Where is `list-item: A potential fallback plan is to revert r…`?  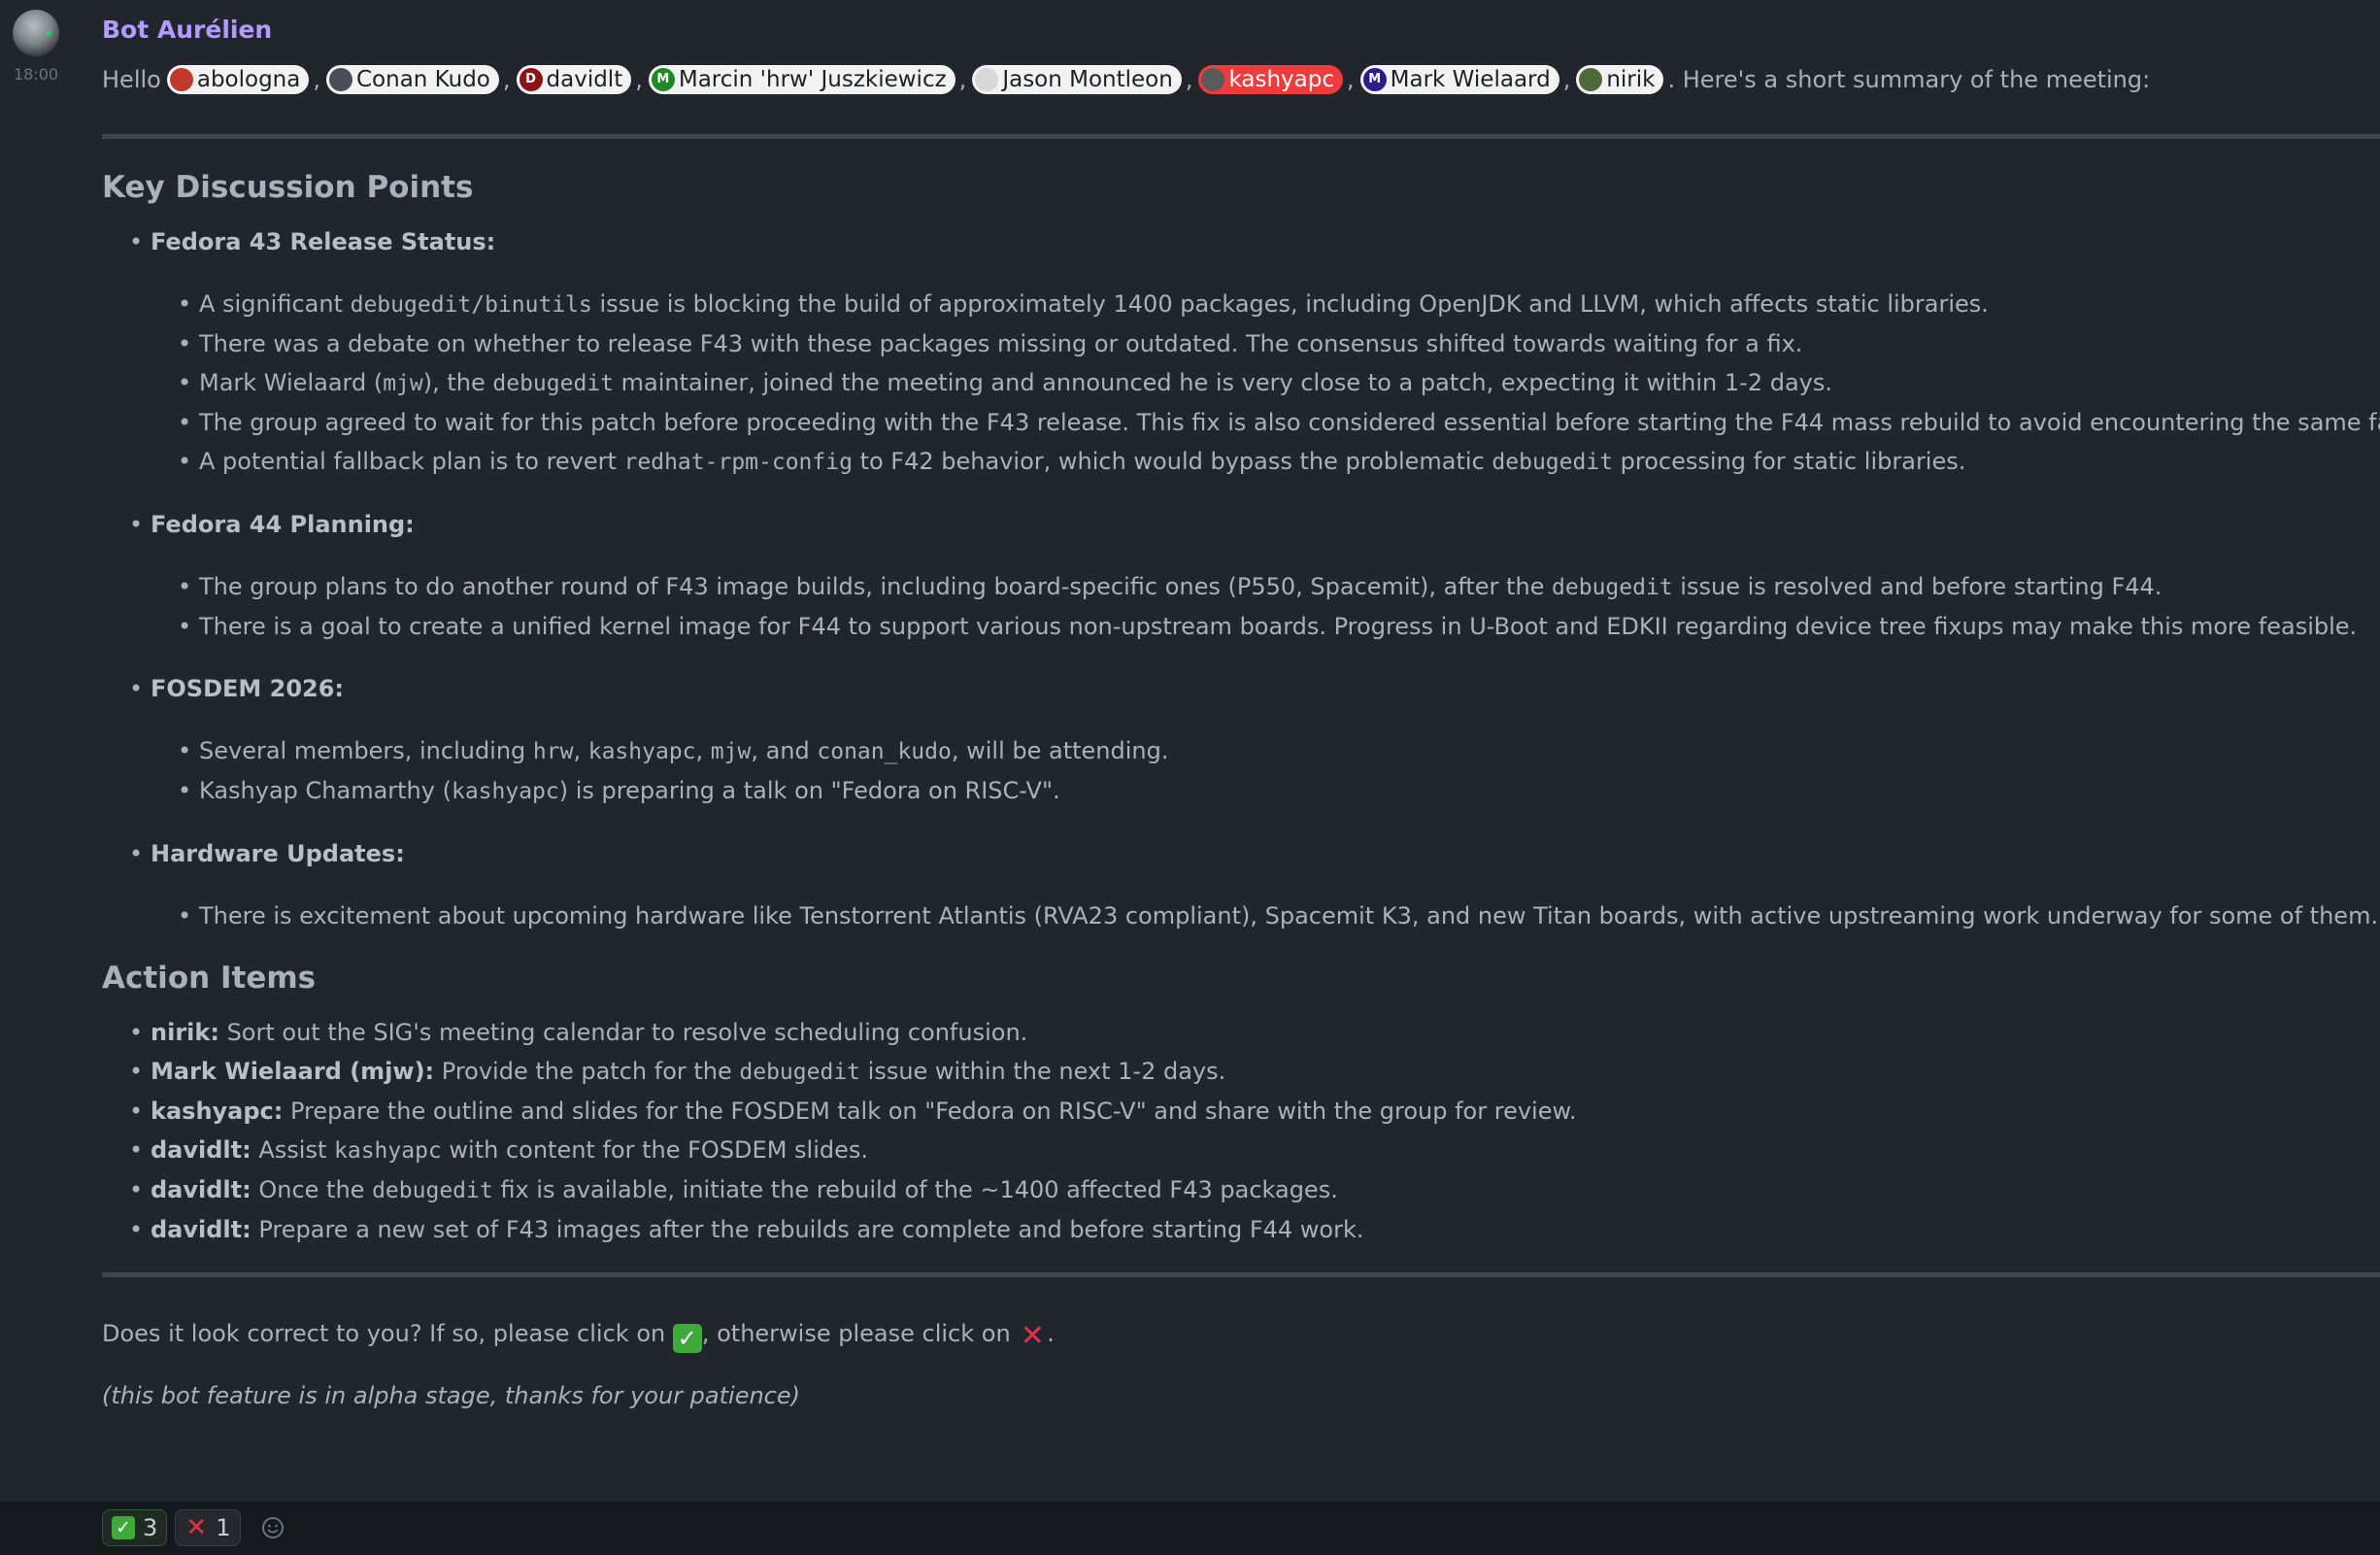 list-item: A potential fallback plan is to revert r… is located at coordinates (1241, 462).